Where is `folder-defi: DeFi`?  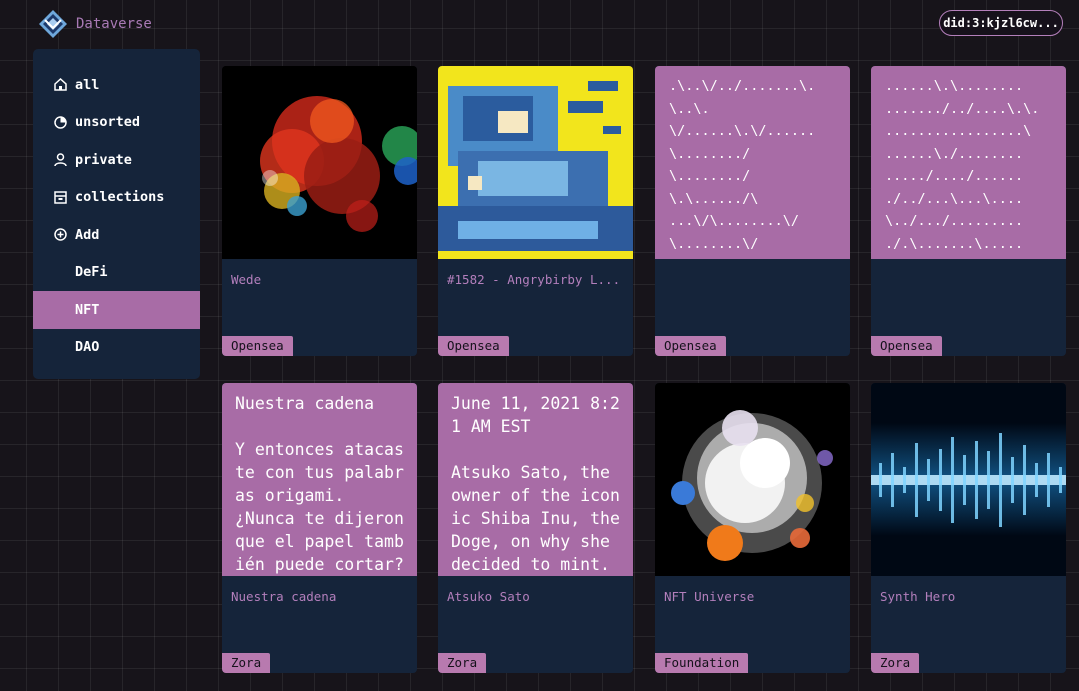
folder-defi: DeFi is located at coordinates (116, 273).